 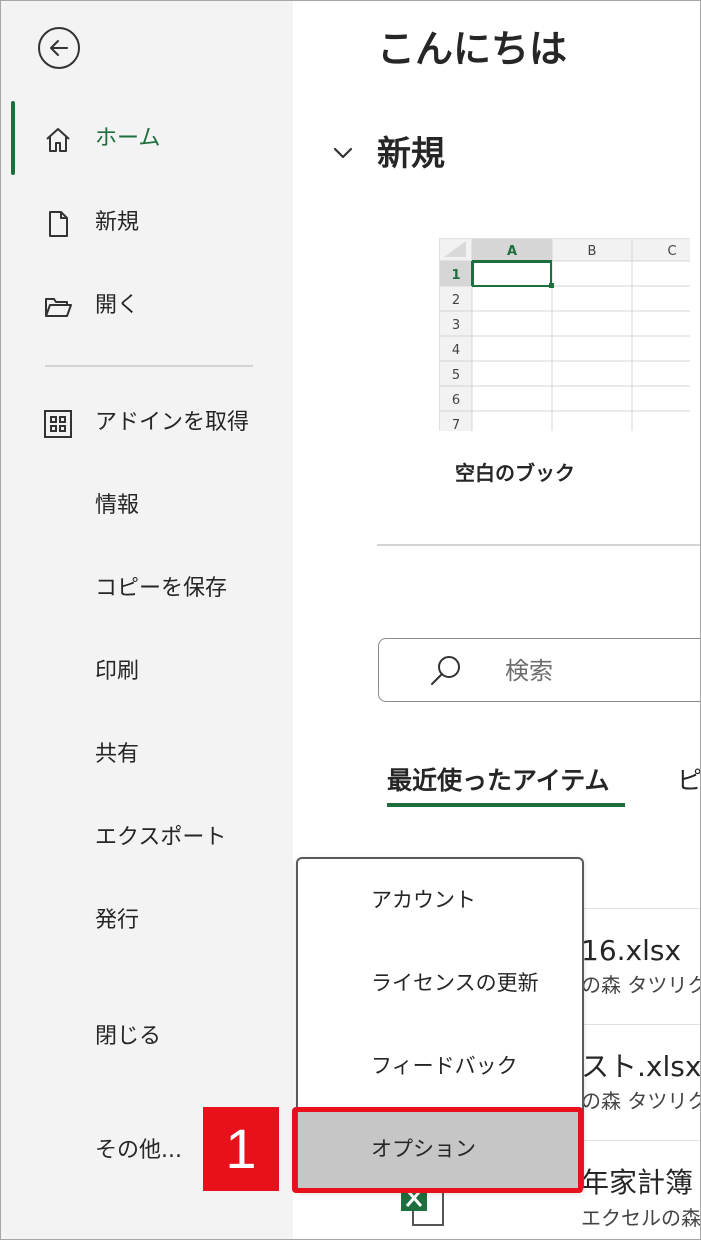 I want to click on column-header: B, so click(x=592, y=251).